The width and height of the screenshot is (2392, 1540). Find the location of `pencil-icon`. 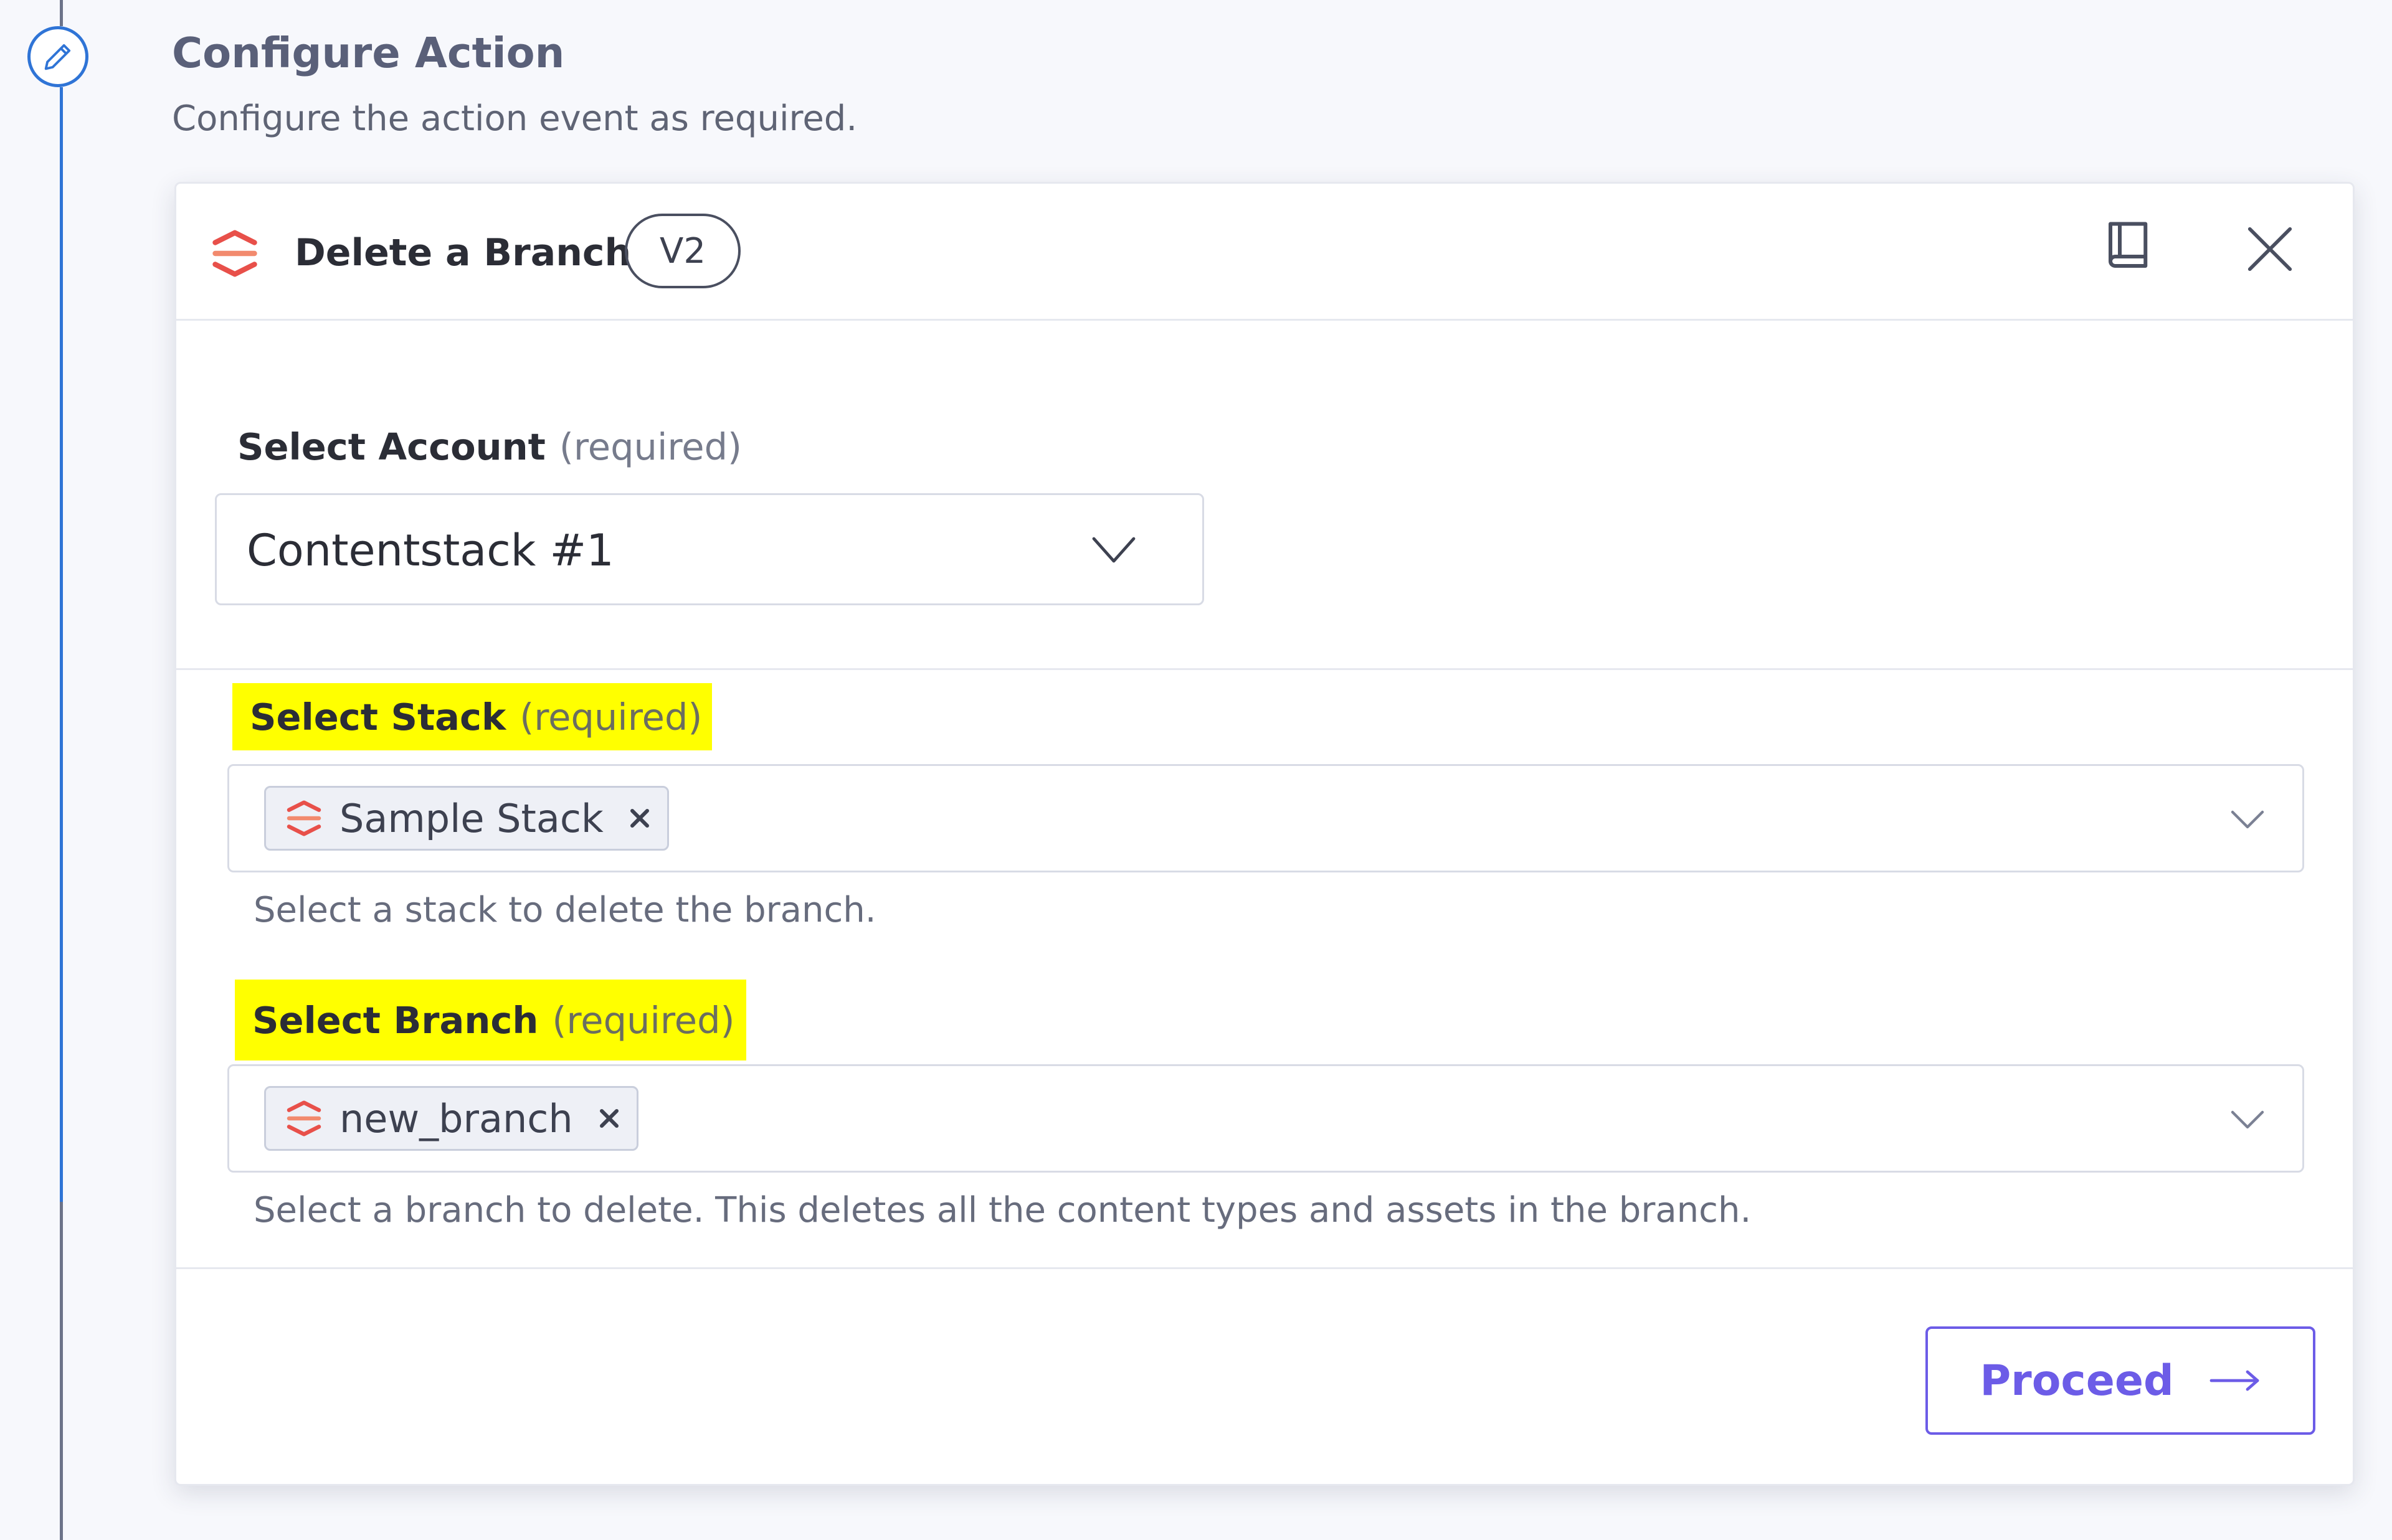

pencil-icon is located at coordinates (57, 56).